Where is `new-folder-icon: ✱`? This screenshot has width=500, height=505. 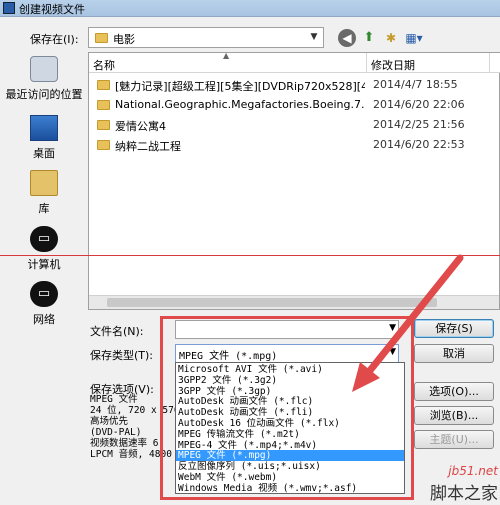
new-folder-icon: ✱ is located at coordinates (391, 38).